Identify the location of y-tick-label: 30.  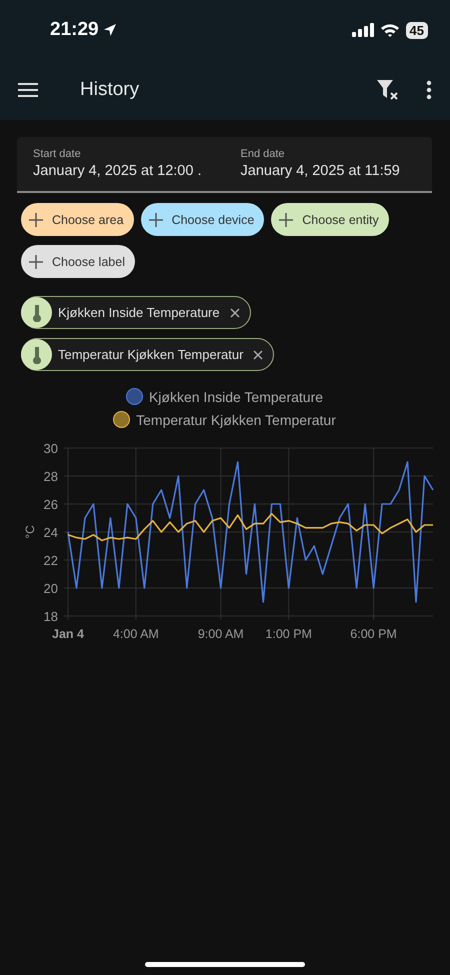
(51, 448).